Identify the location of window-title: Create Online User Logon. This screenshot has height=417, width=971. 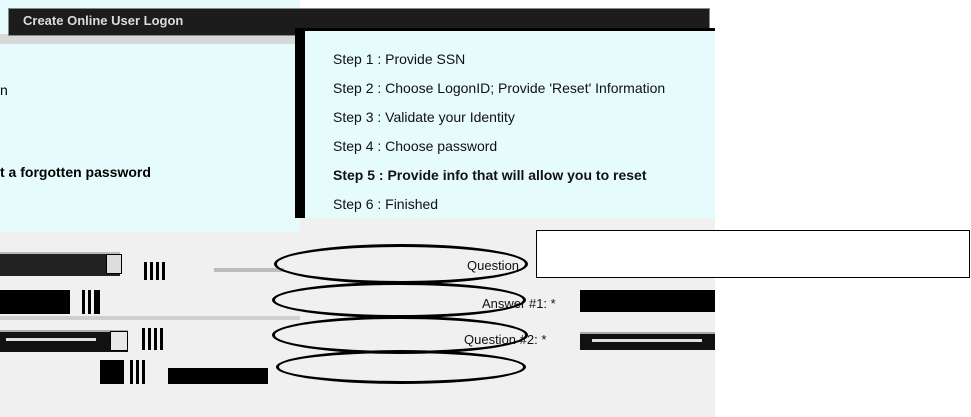
(103, 20).